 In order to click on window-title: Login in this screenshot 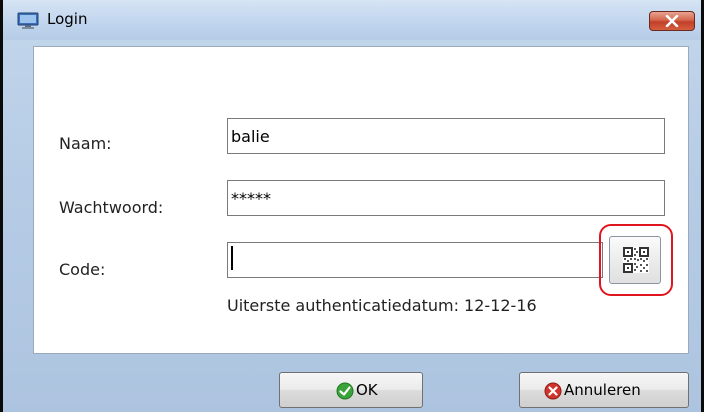, I will do `click(67, 19)`.